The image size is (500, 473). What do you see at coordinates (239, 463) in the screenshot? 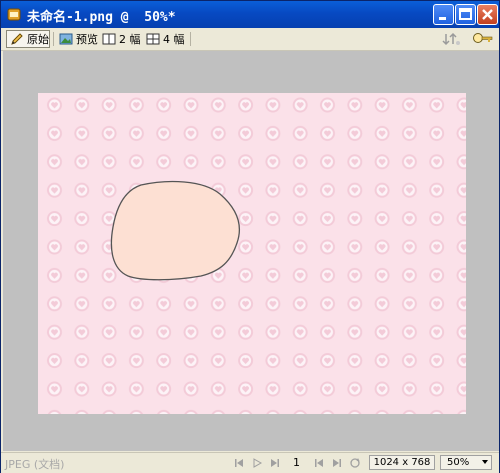
I see `first-frame-icon` at bounding box center [239, 463].